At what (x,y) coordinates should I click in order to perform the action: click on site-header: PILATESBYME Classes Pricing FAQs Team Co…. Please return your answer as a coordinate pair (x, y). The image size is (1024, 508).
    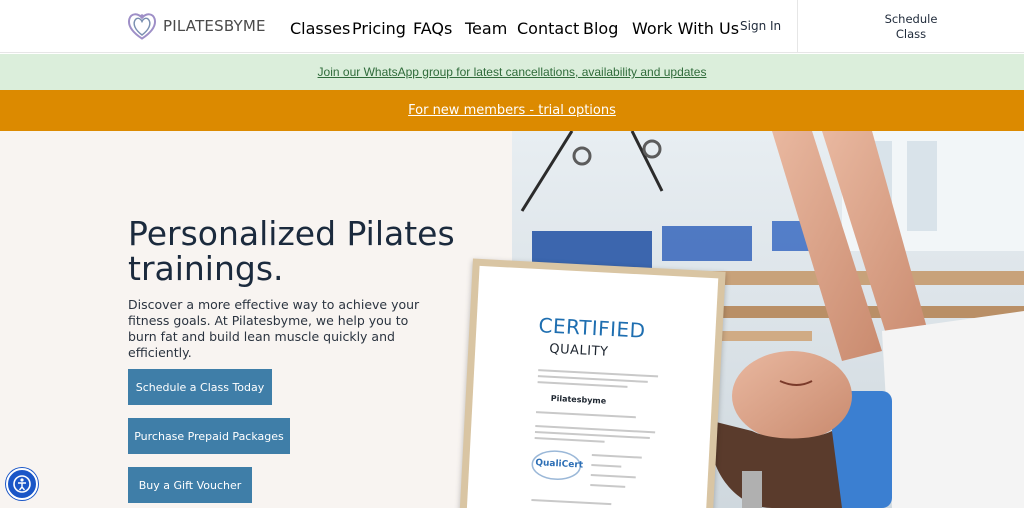
    Looking at the image, I should click on (512, 26).